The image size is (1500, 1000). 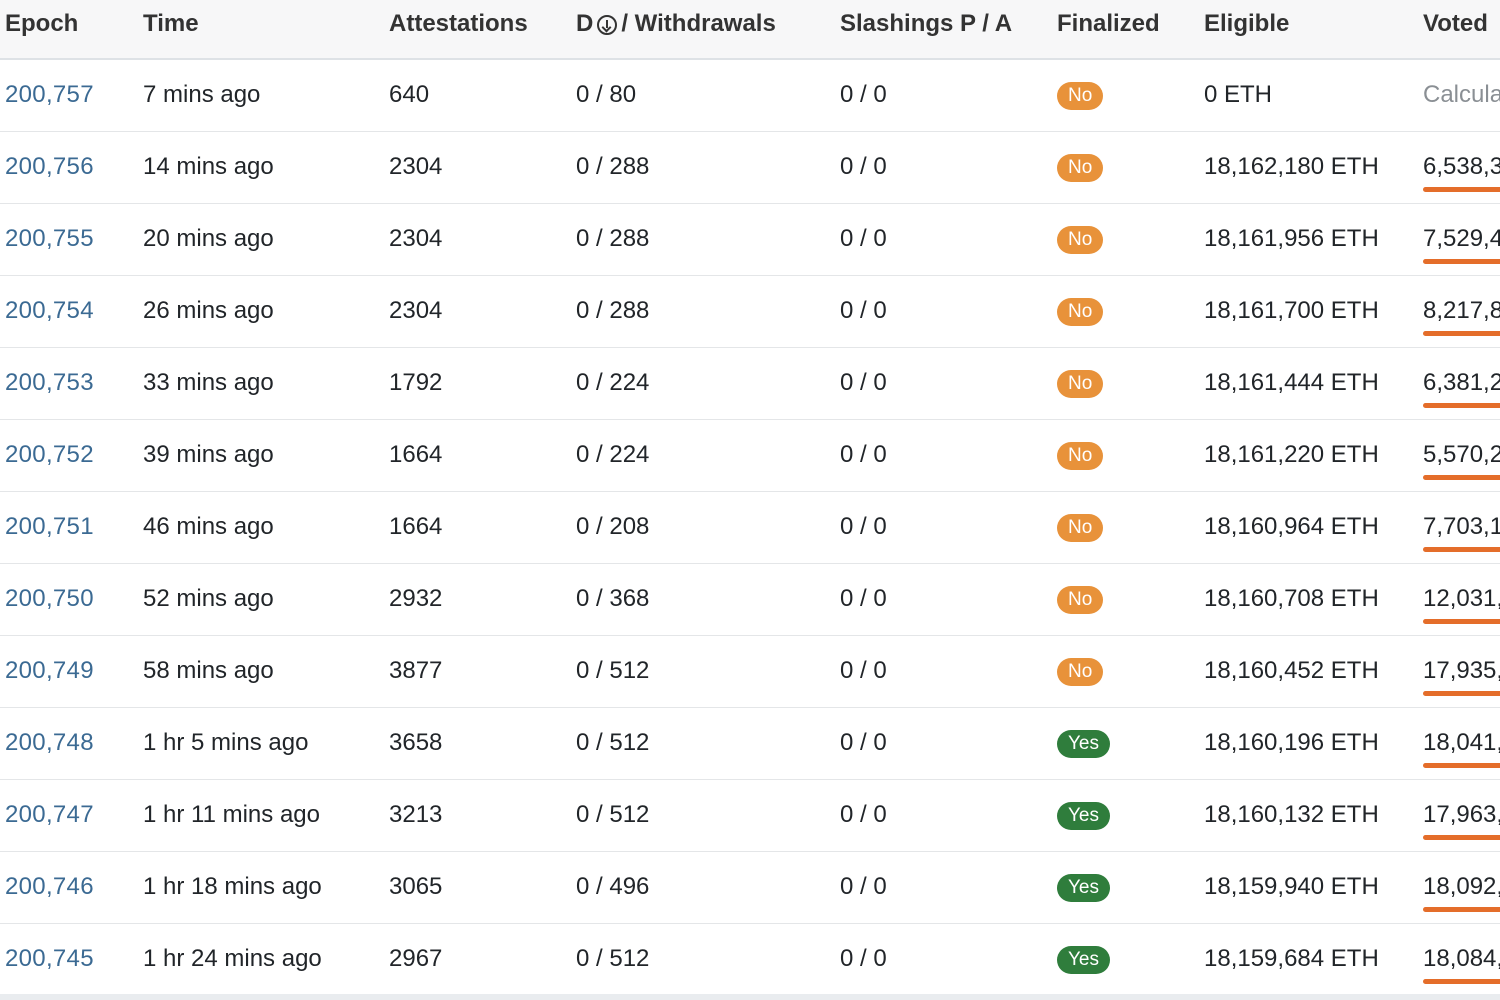 What do you see at coordinates (171, 24) in the screenshot?
I see `column-header-time: Time` at bounding box center [171, 24].